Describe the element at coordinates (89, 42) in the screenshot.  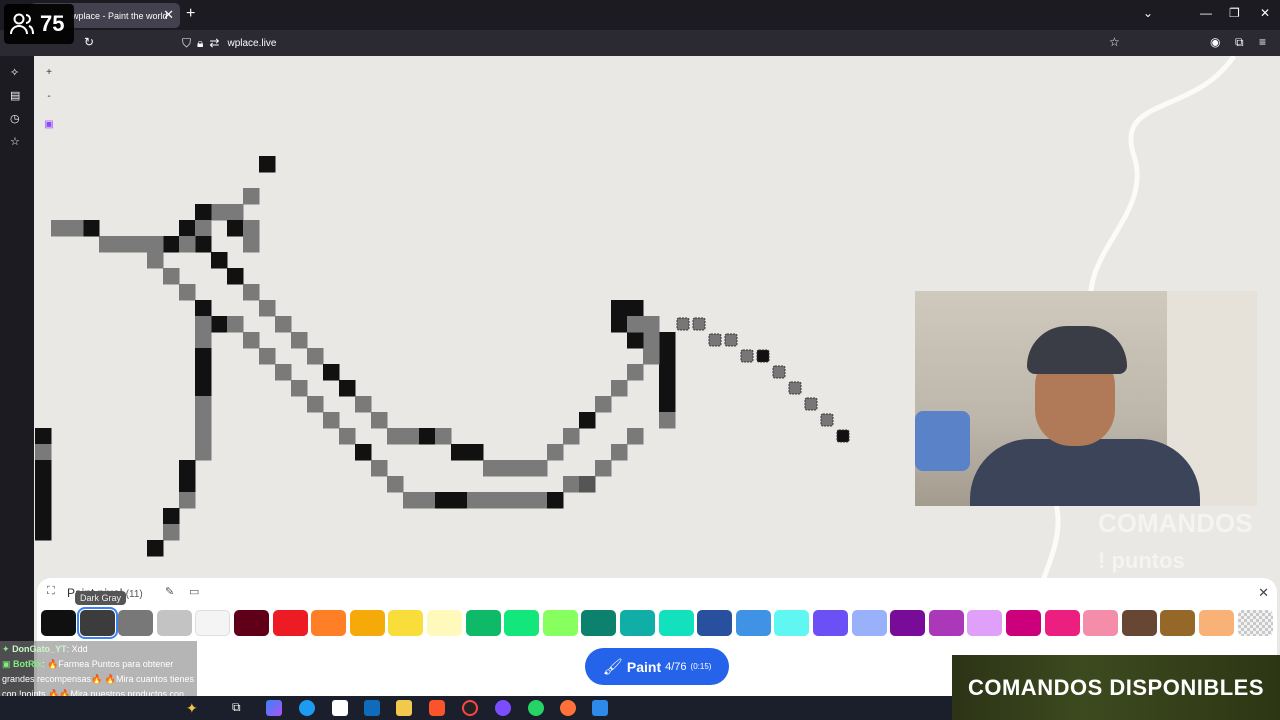
I see `reload-icon: ↻` at that location.